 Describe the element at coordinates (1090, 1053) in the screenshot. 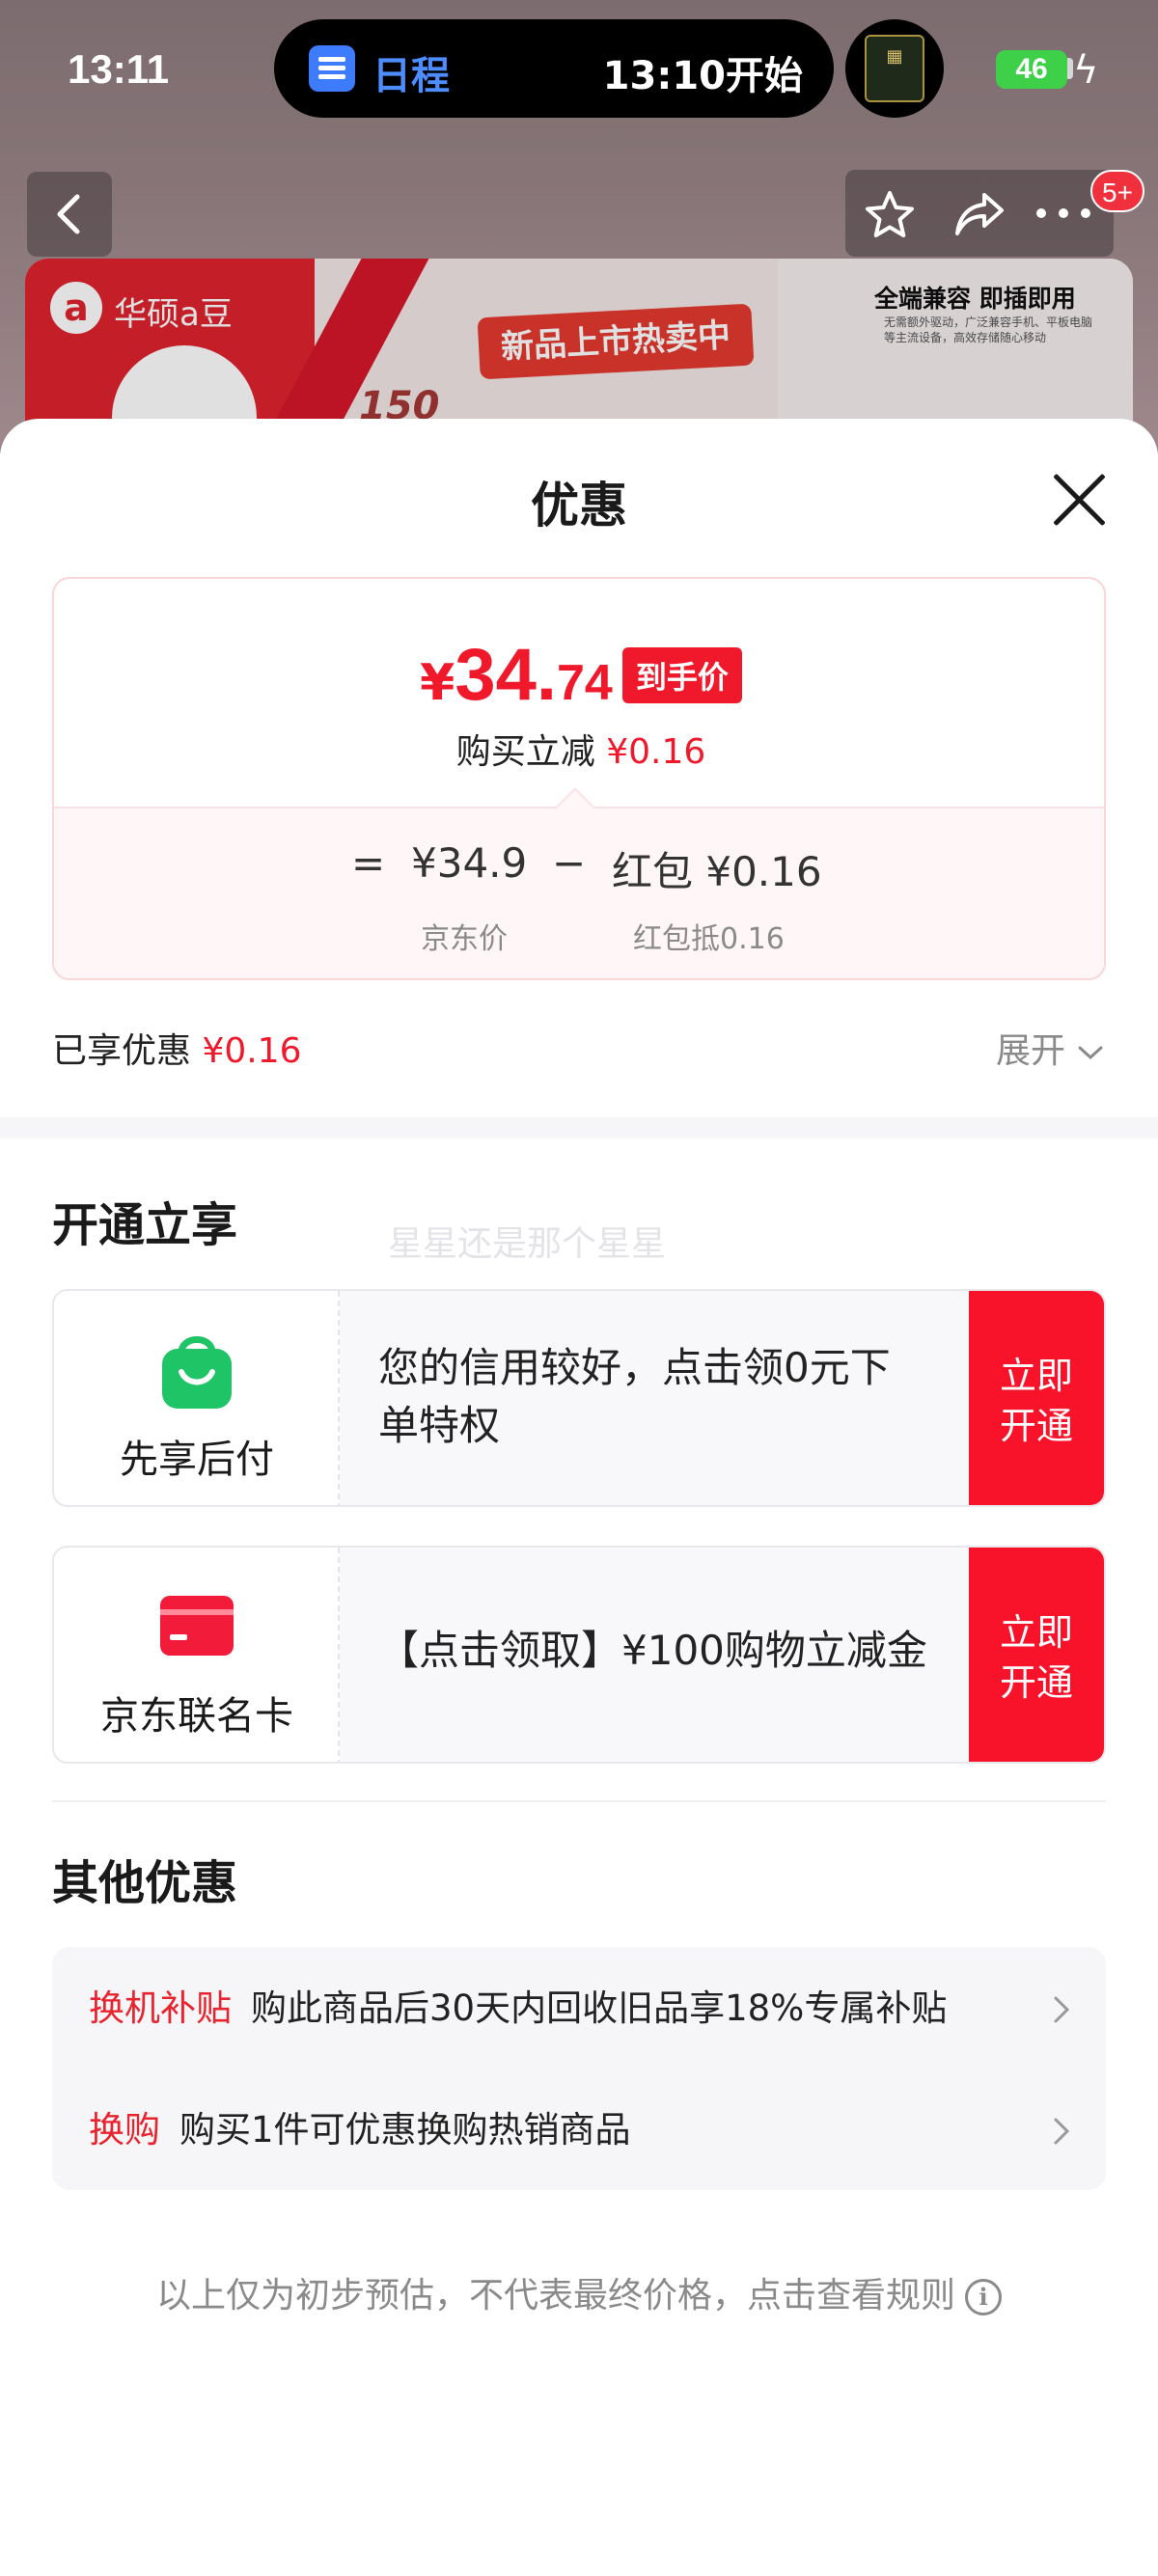

I see `chevron-down-icon` at that location.